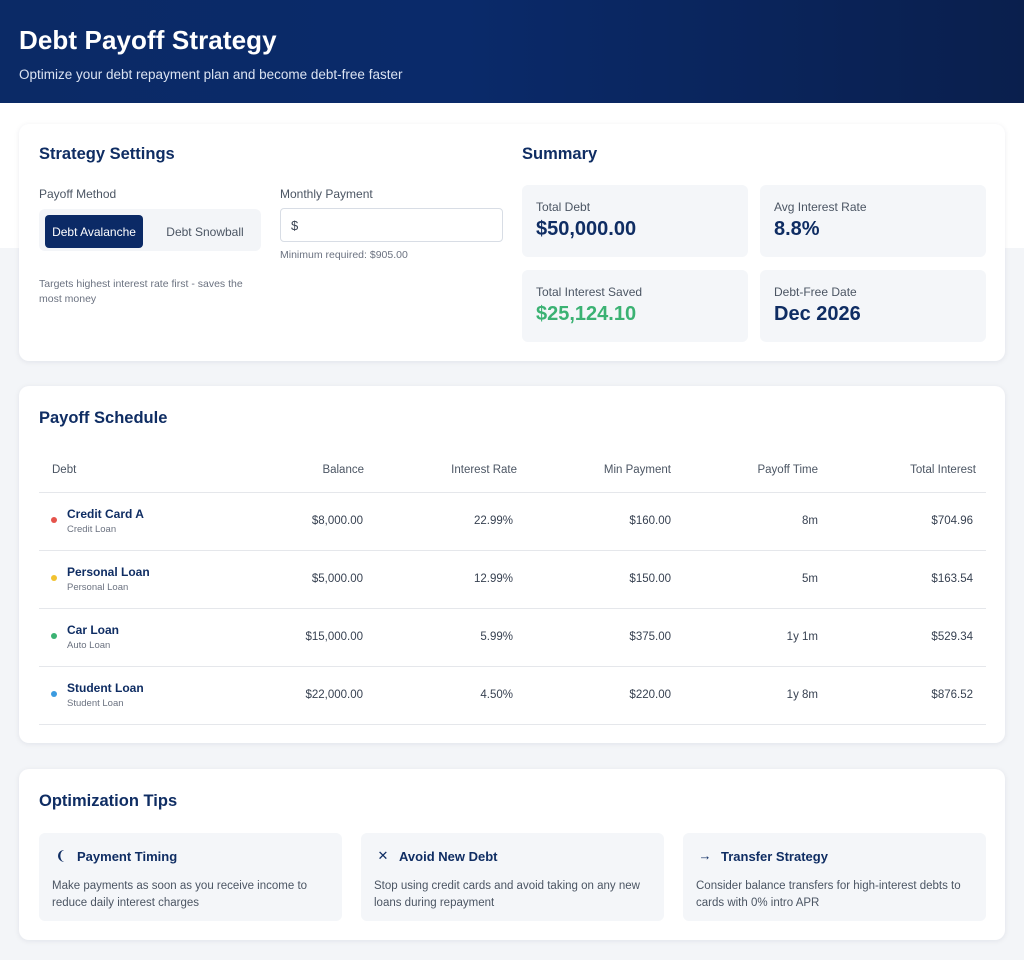 The width and height of the screenshot is (1024, 960). Describe the element at coordinates (383, 855) in the screenshot. I see `close-icon: ✕` at that location.